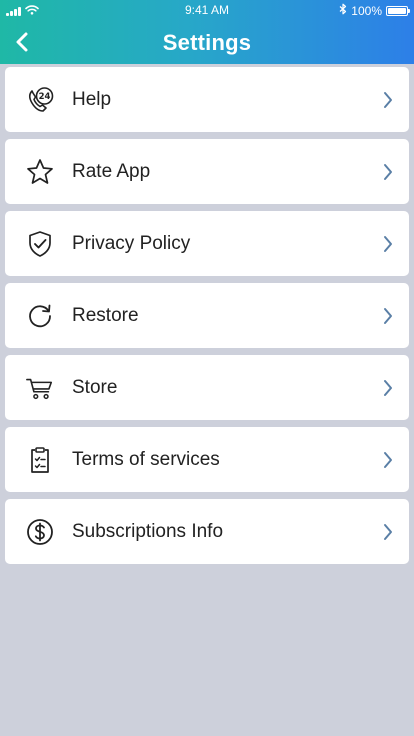 This screenshot has width=414, height=736. Describe the element at coordinates (40, 532) in the screenshot. I see `dollar-circle-icon` at that location.